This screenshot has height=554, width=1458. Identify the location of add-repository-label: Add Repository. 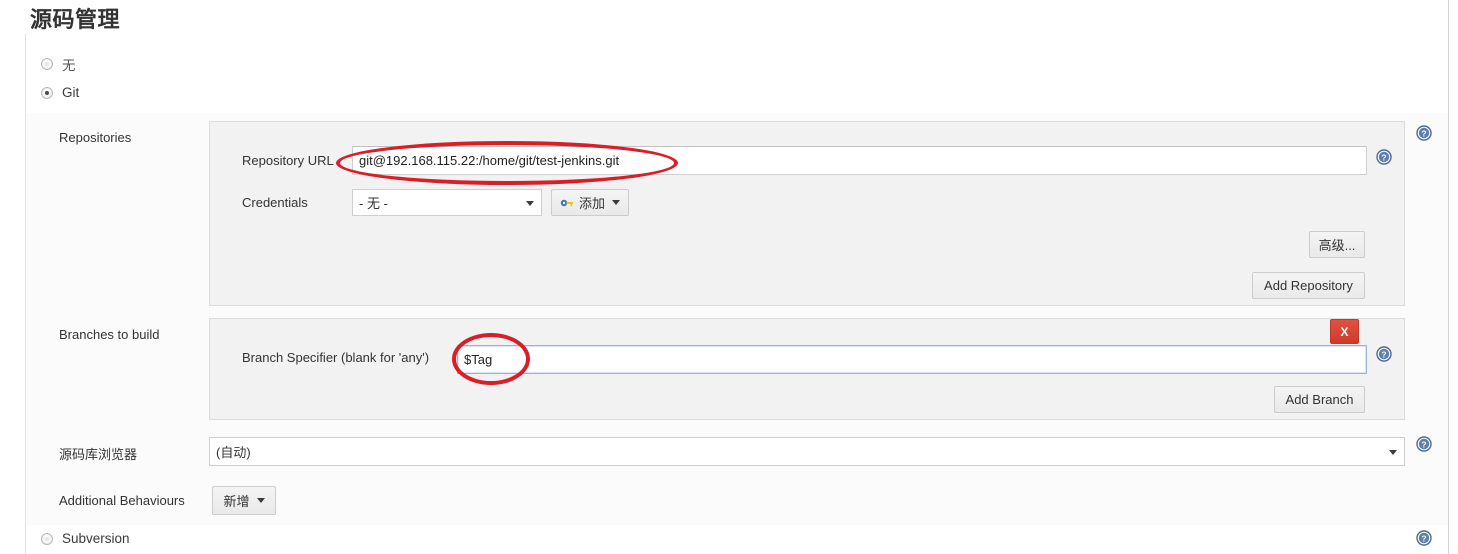
(1308, 285).